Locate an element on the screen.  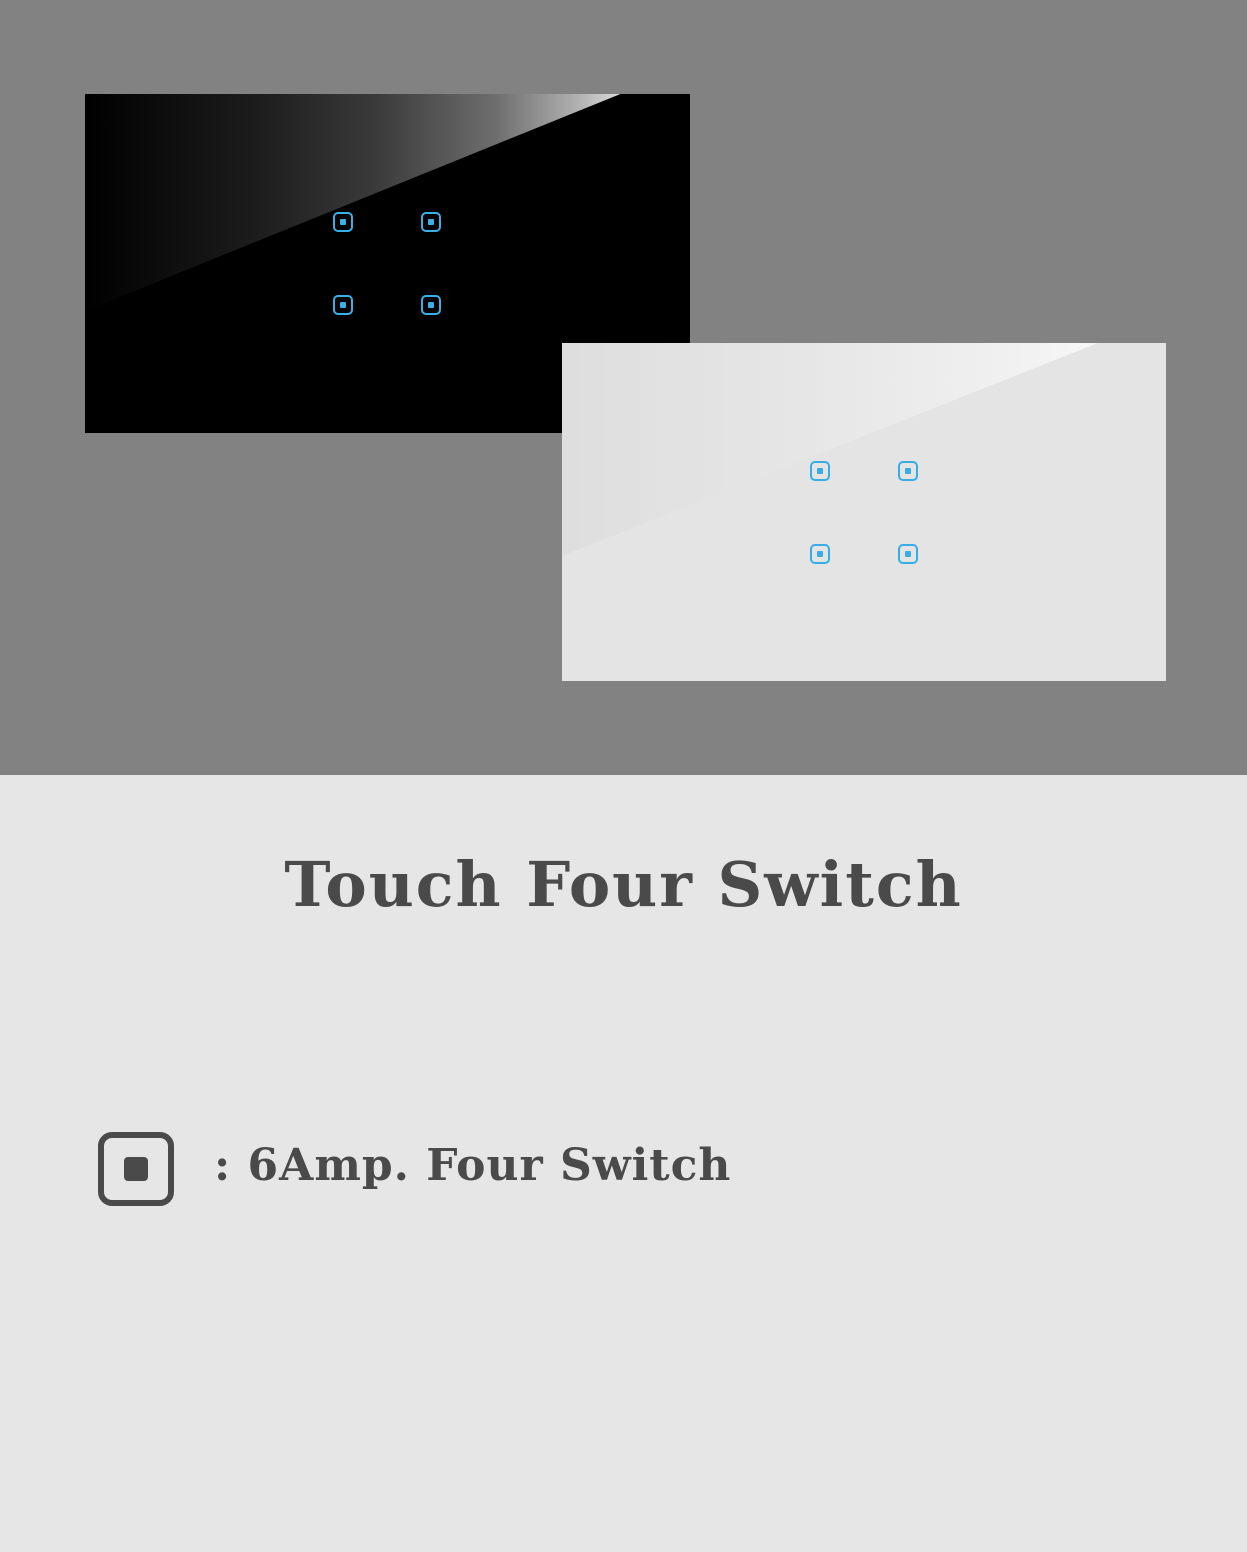
white-switch-panel is located at coordinates (864, 512).